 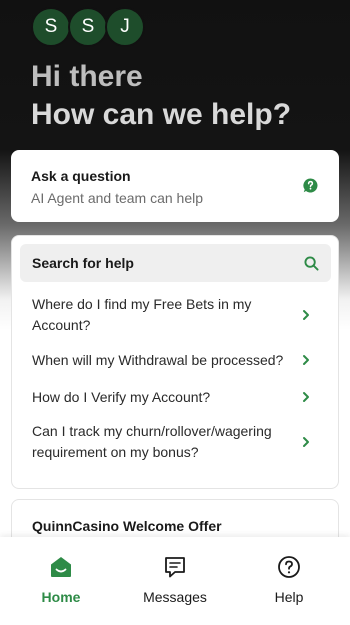 What do you see at coordinates (121, 396) in the screenshot?
I see `help-article-title: How do I Verify my Account?` at bounding box center [121, 396].